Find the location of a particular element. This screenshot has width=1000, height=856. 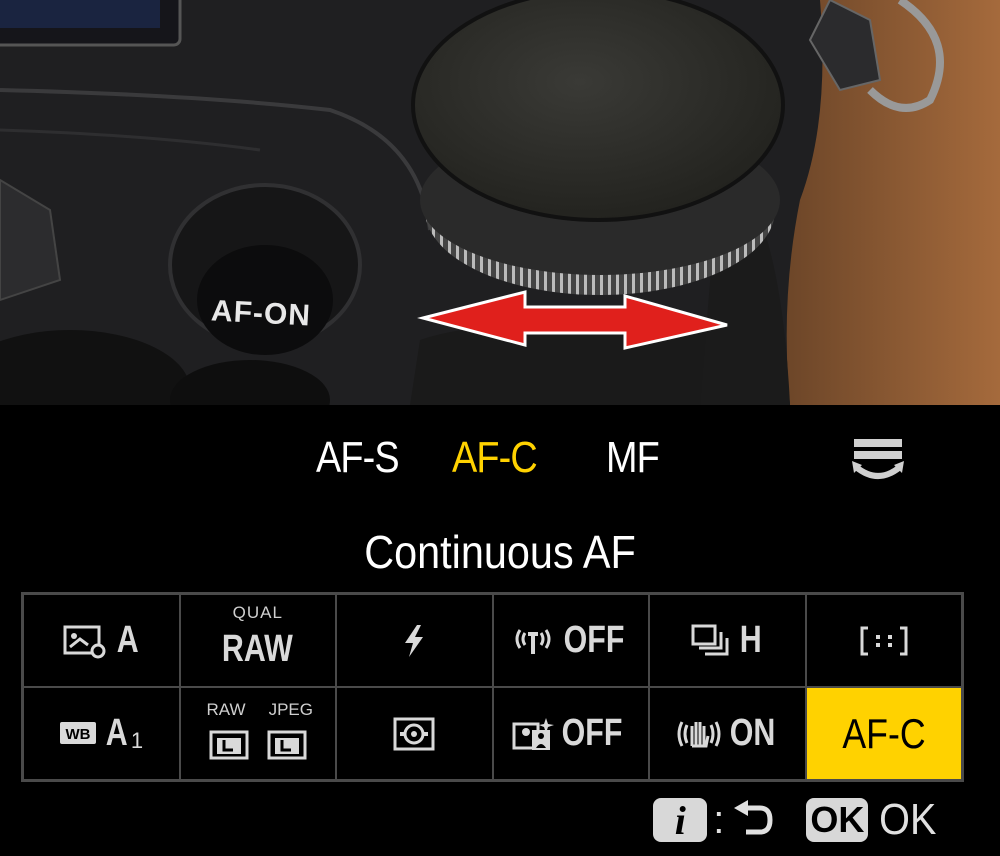

wireless-value: OFF is located at coordinates (594, 640).